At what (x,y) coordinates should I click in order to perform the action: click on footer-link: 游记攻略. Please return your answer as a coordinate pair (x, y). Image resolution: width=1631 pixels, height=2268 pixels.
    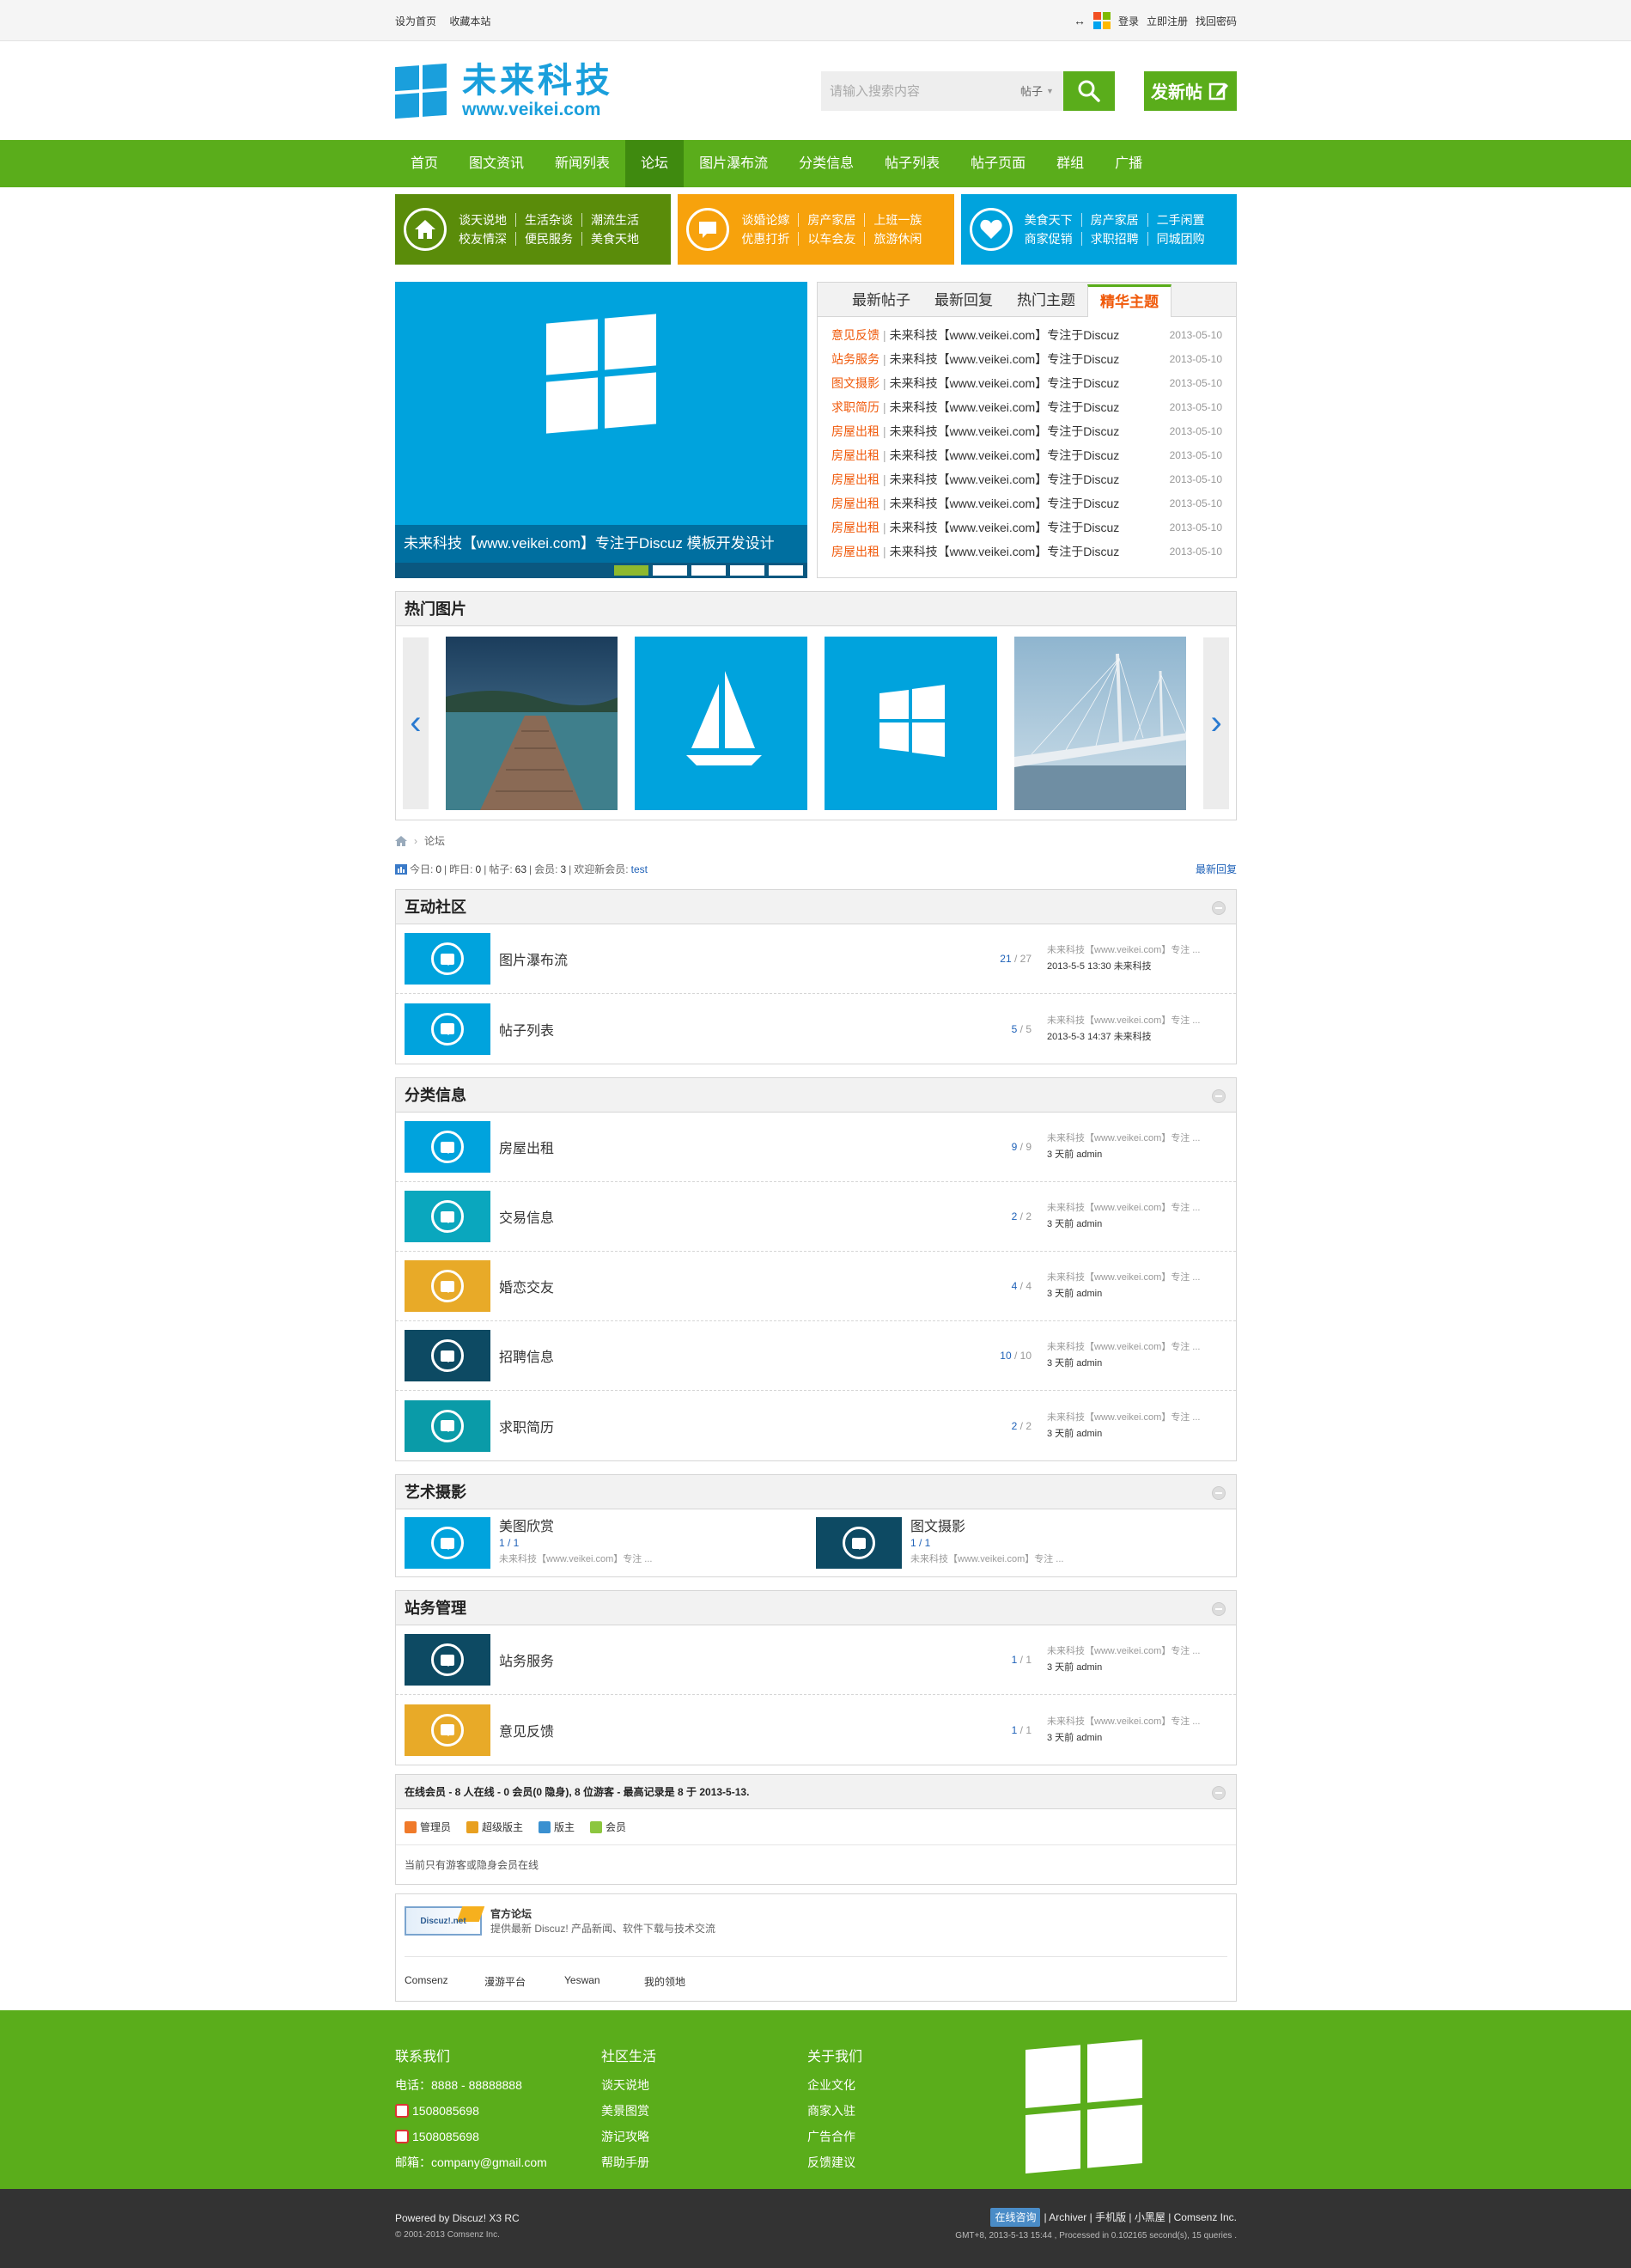
    Looking at the image, I should click on (628, 2136).